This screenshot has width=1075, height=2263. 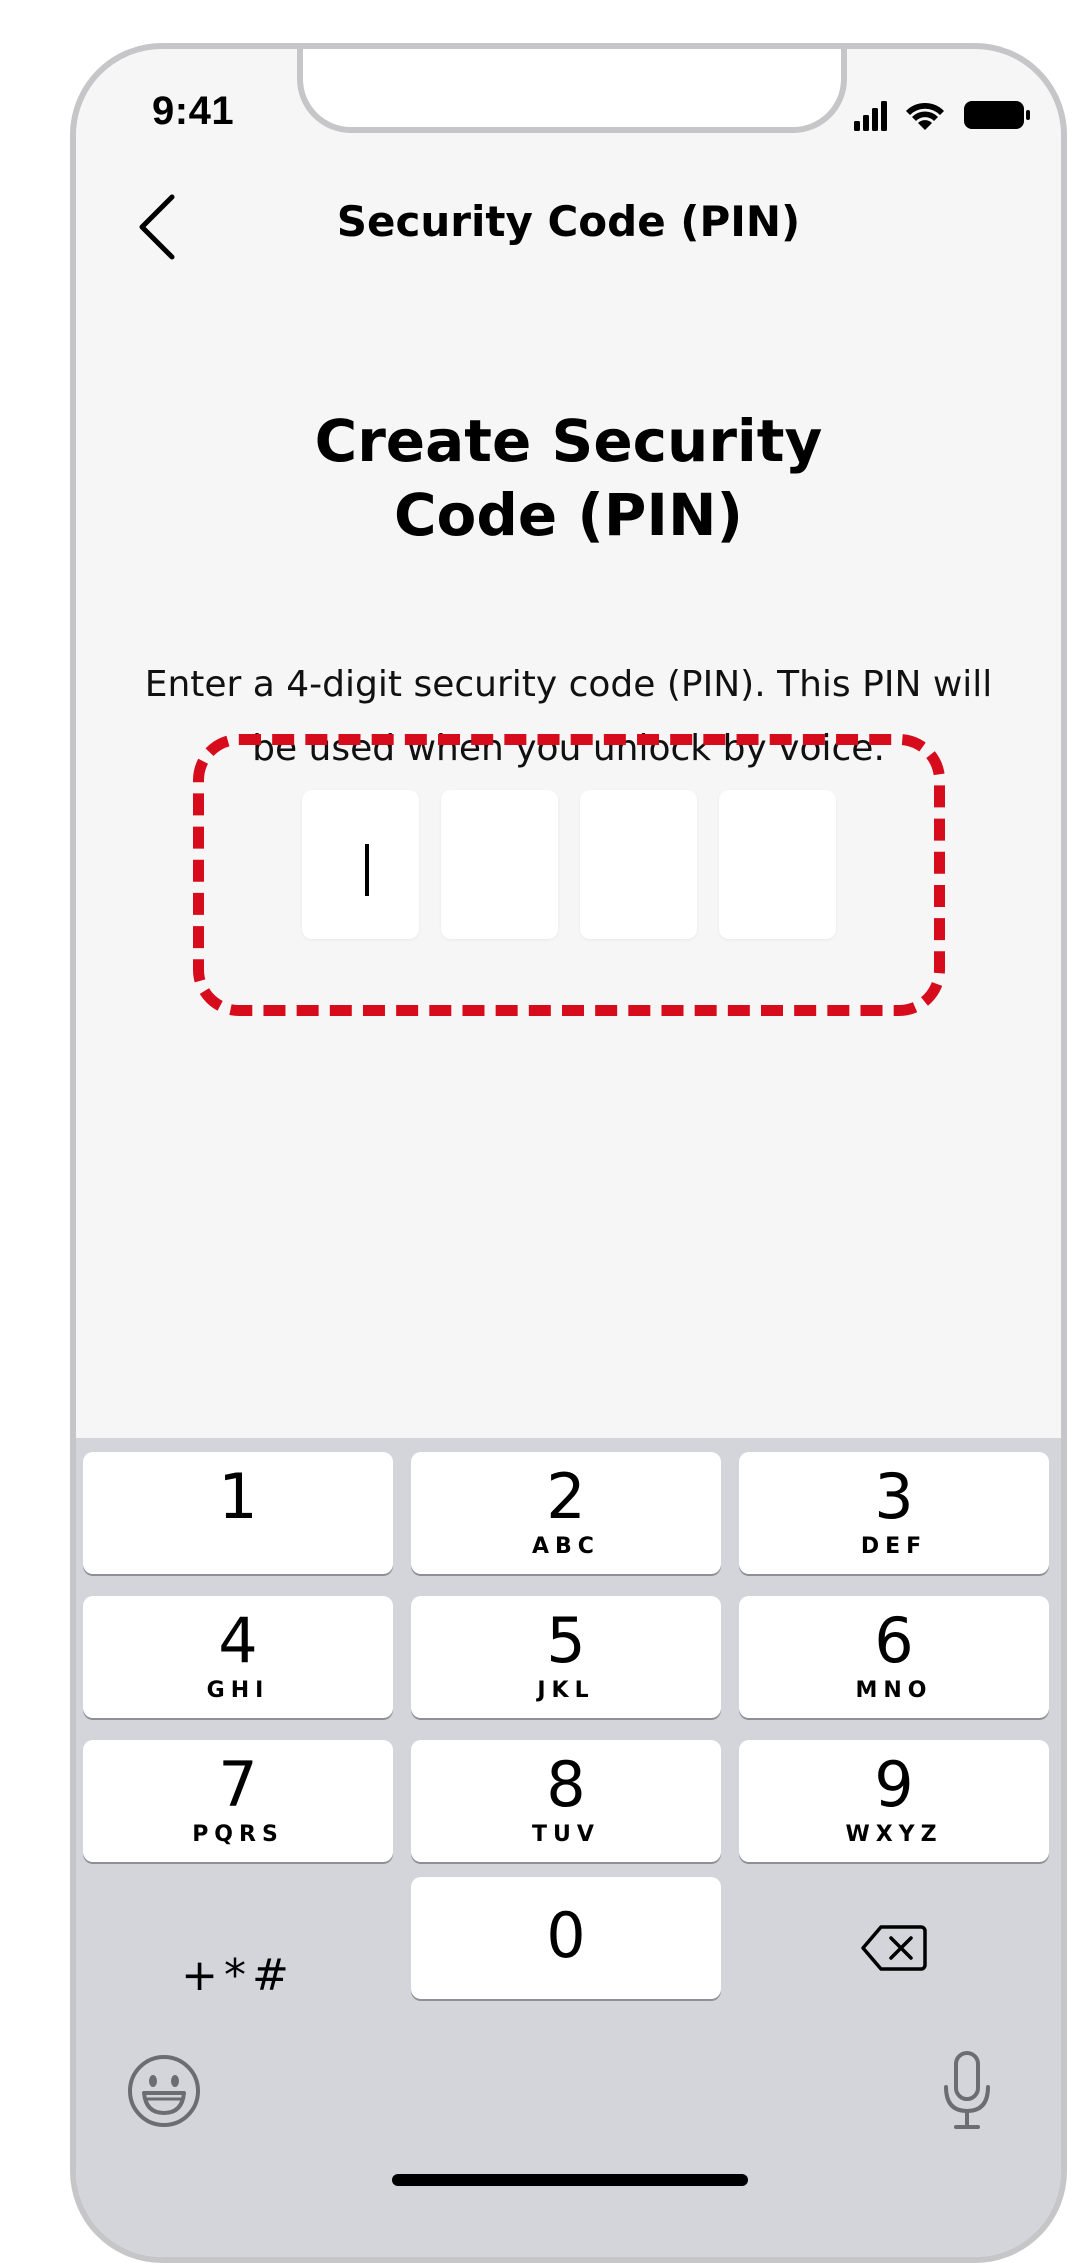 I want to click on key-letters: TUV, so click(x=566, y=1834).